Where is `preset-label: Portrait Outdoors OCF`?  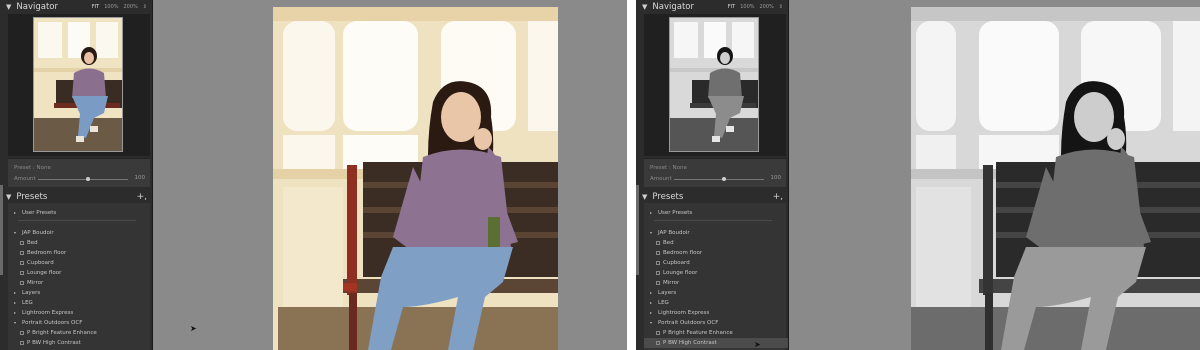 preset-label: Portrait Outdoors OCF is located at coordinates (688, 323).